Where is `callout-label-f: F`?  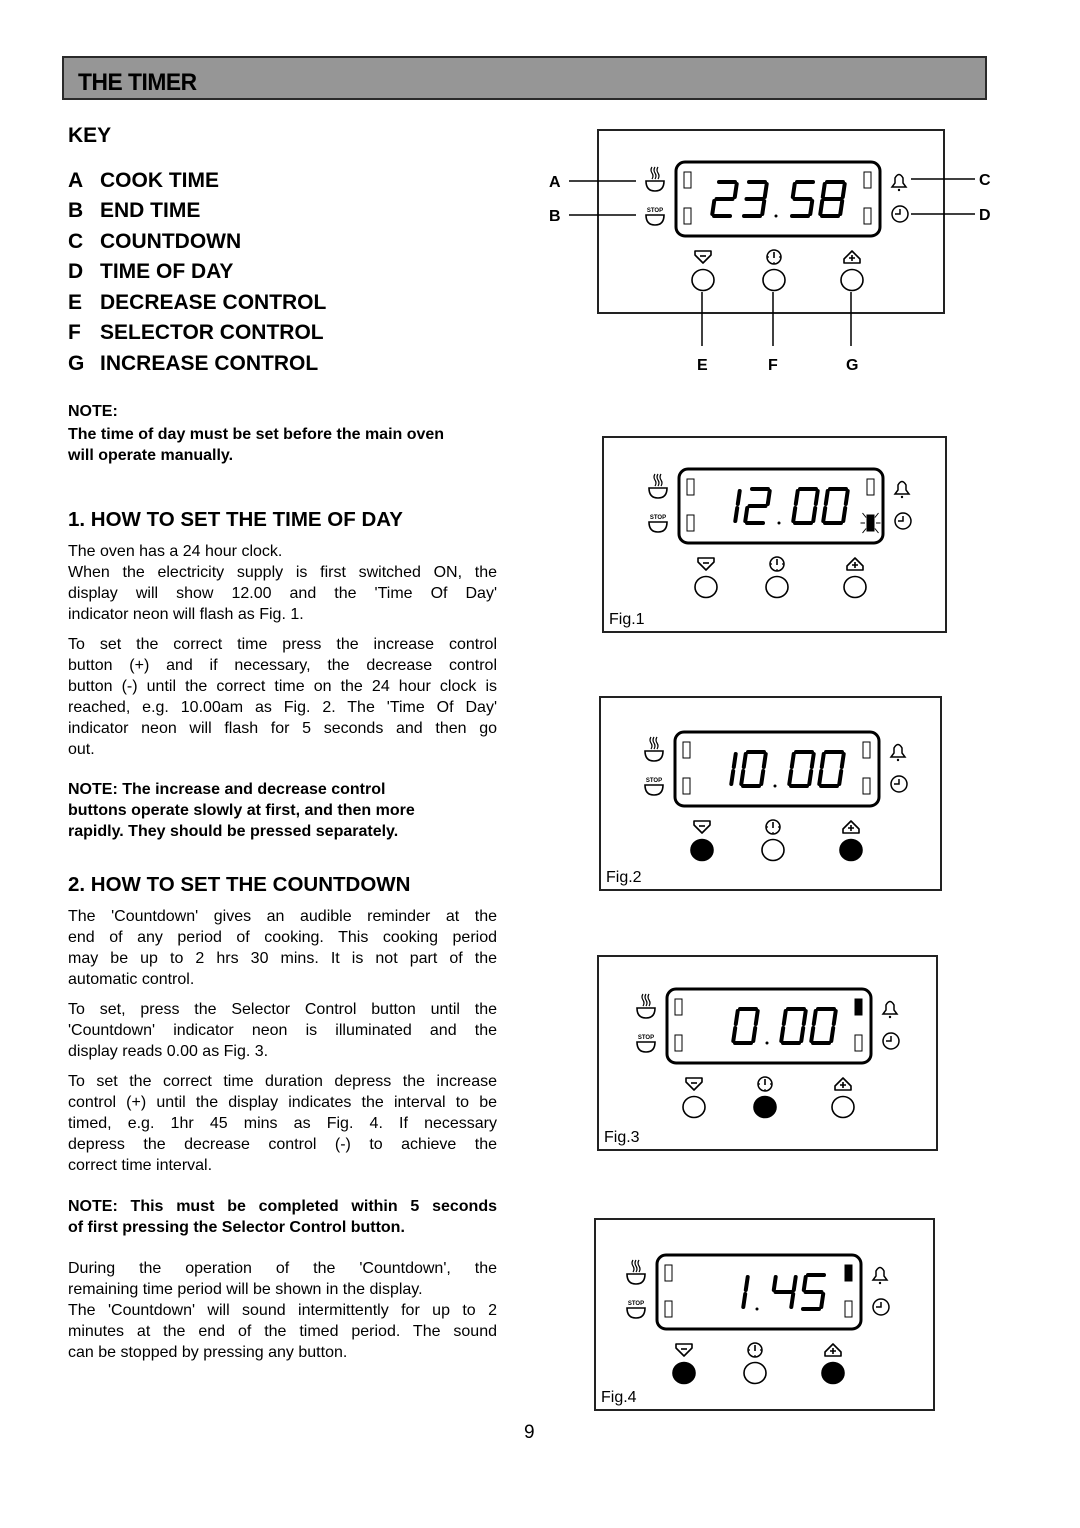 callout-label-f: F is located at coordinates (773, 365).